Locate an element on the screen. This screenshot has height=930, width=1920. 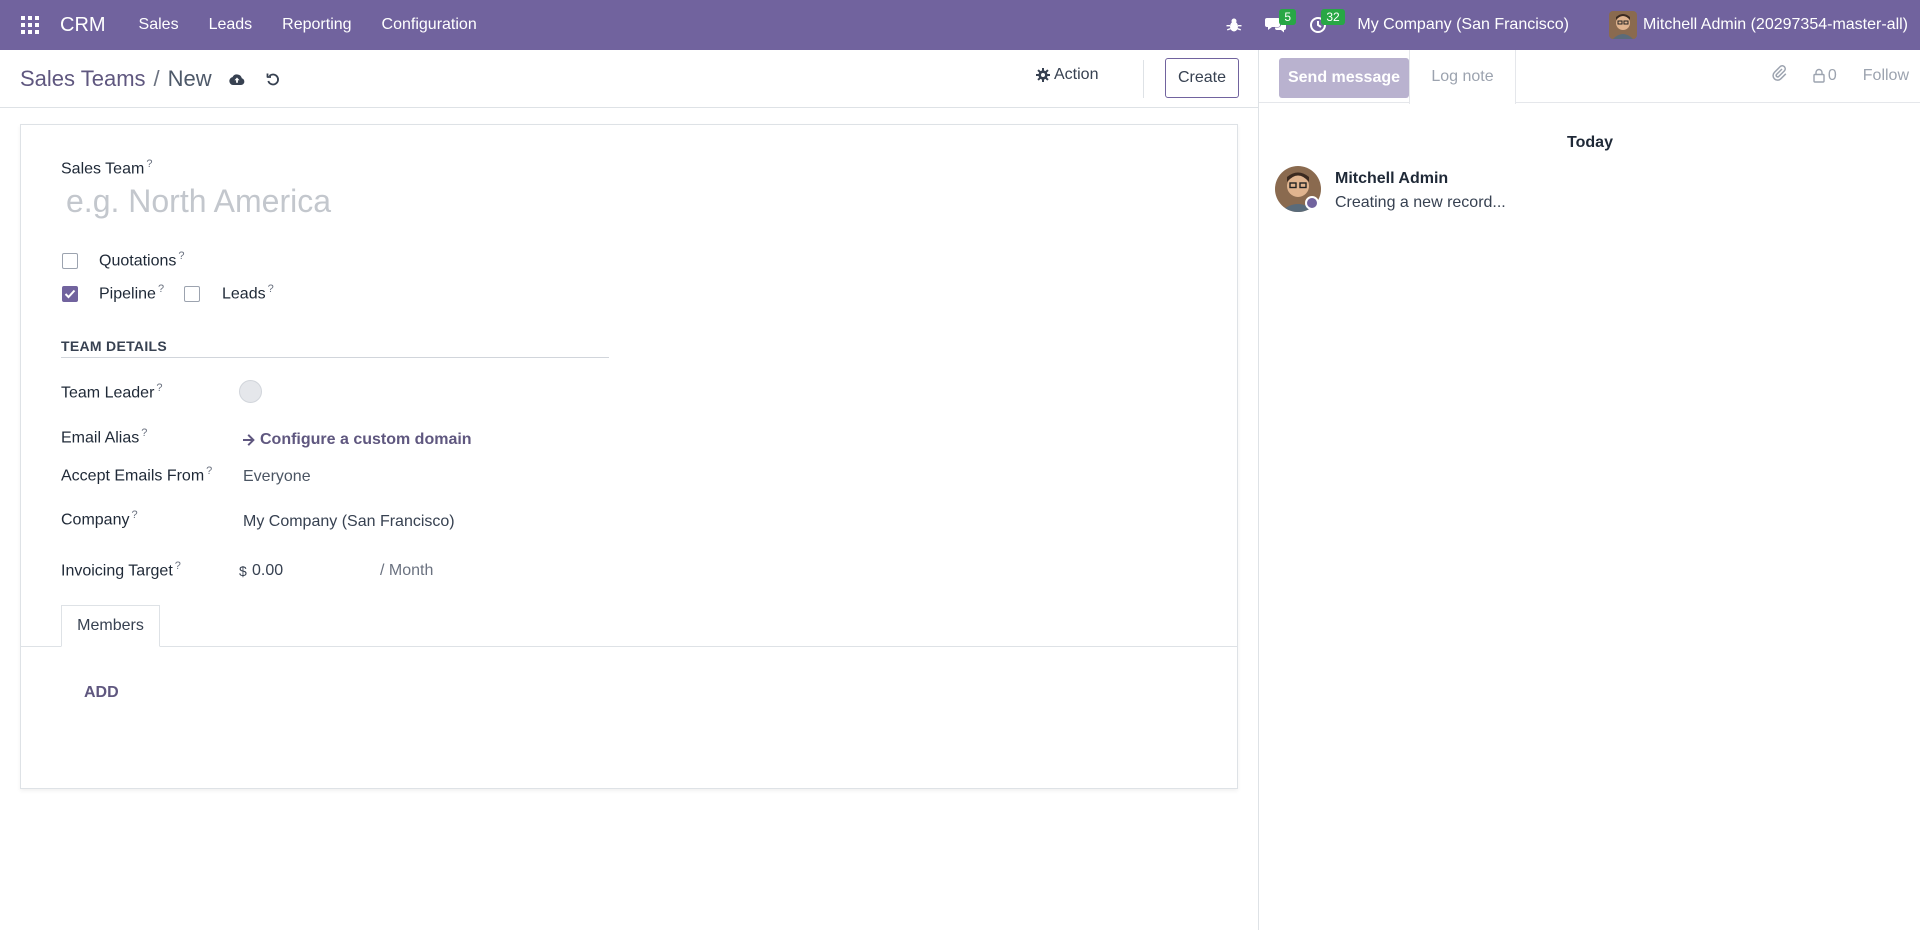
breadcrumb-current: New is located at coordinates (189, 78).